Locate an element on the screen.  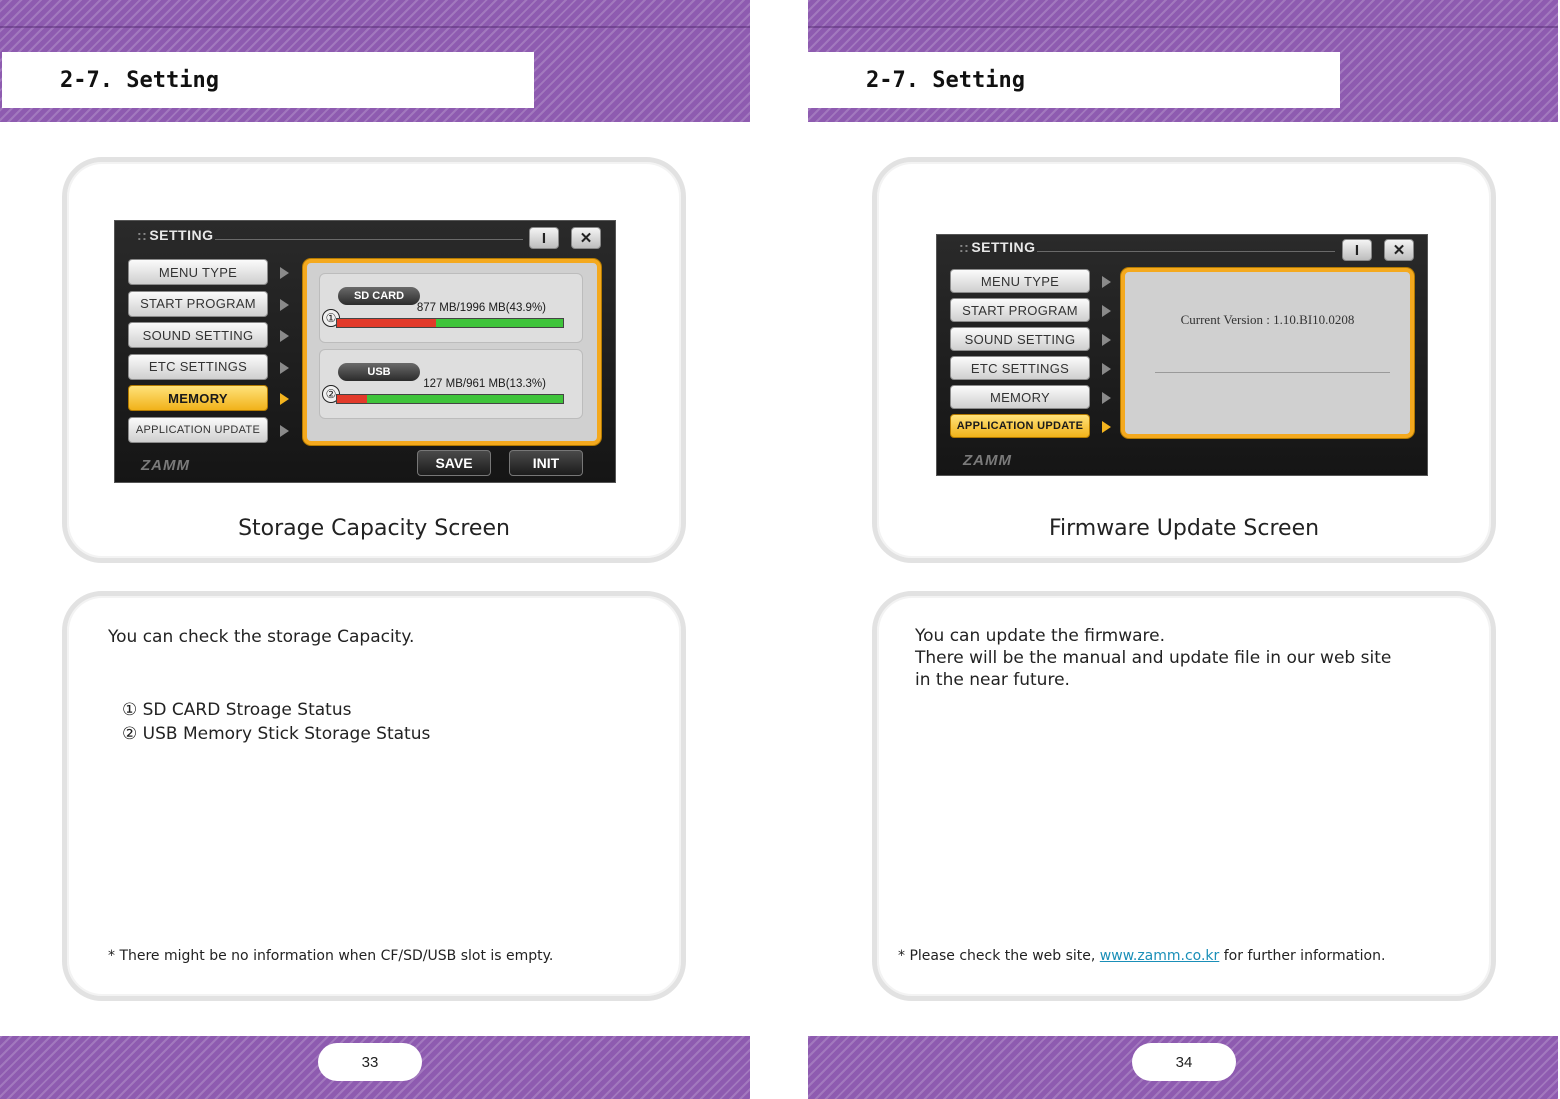
website-link: www.zamm.co.kr is located at coordinates (1160, 956).